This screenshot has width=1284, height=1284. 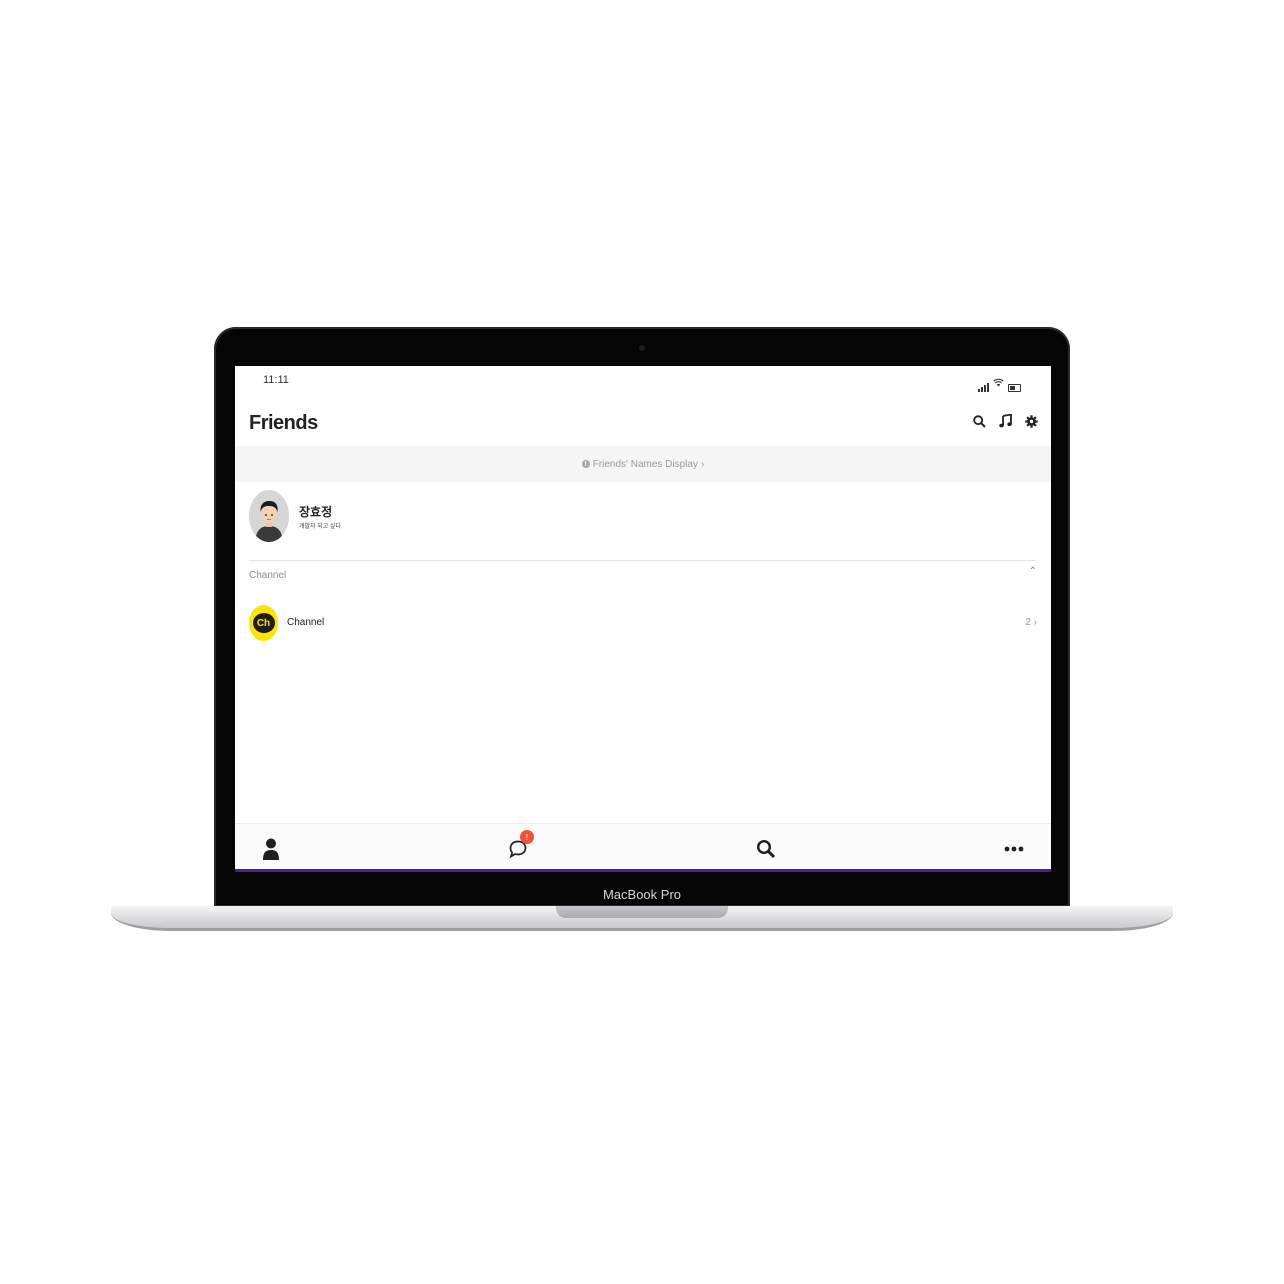 I want to click on my-profile-row: 장효정 개발자 되고 싶다, so click(x=643, y=518).